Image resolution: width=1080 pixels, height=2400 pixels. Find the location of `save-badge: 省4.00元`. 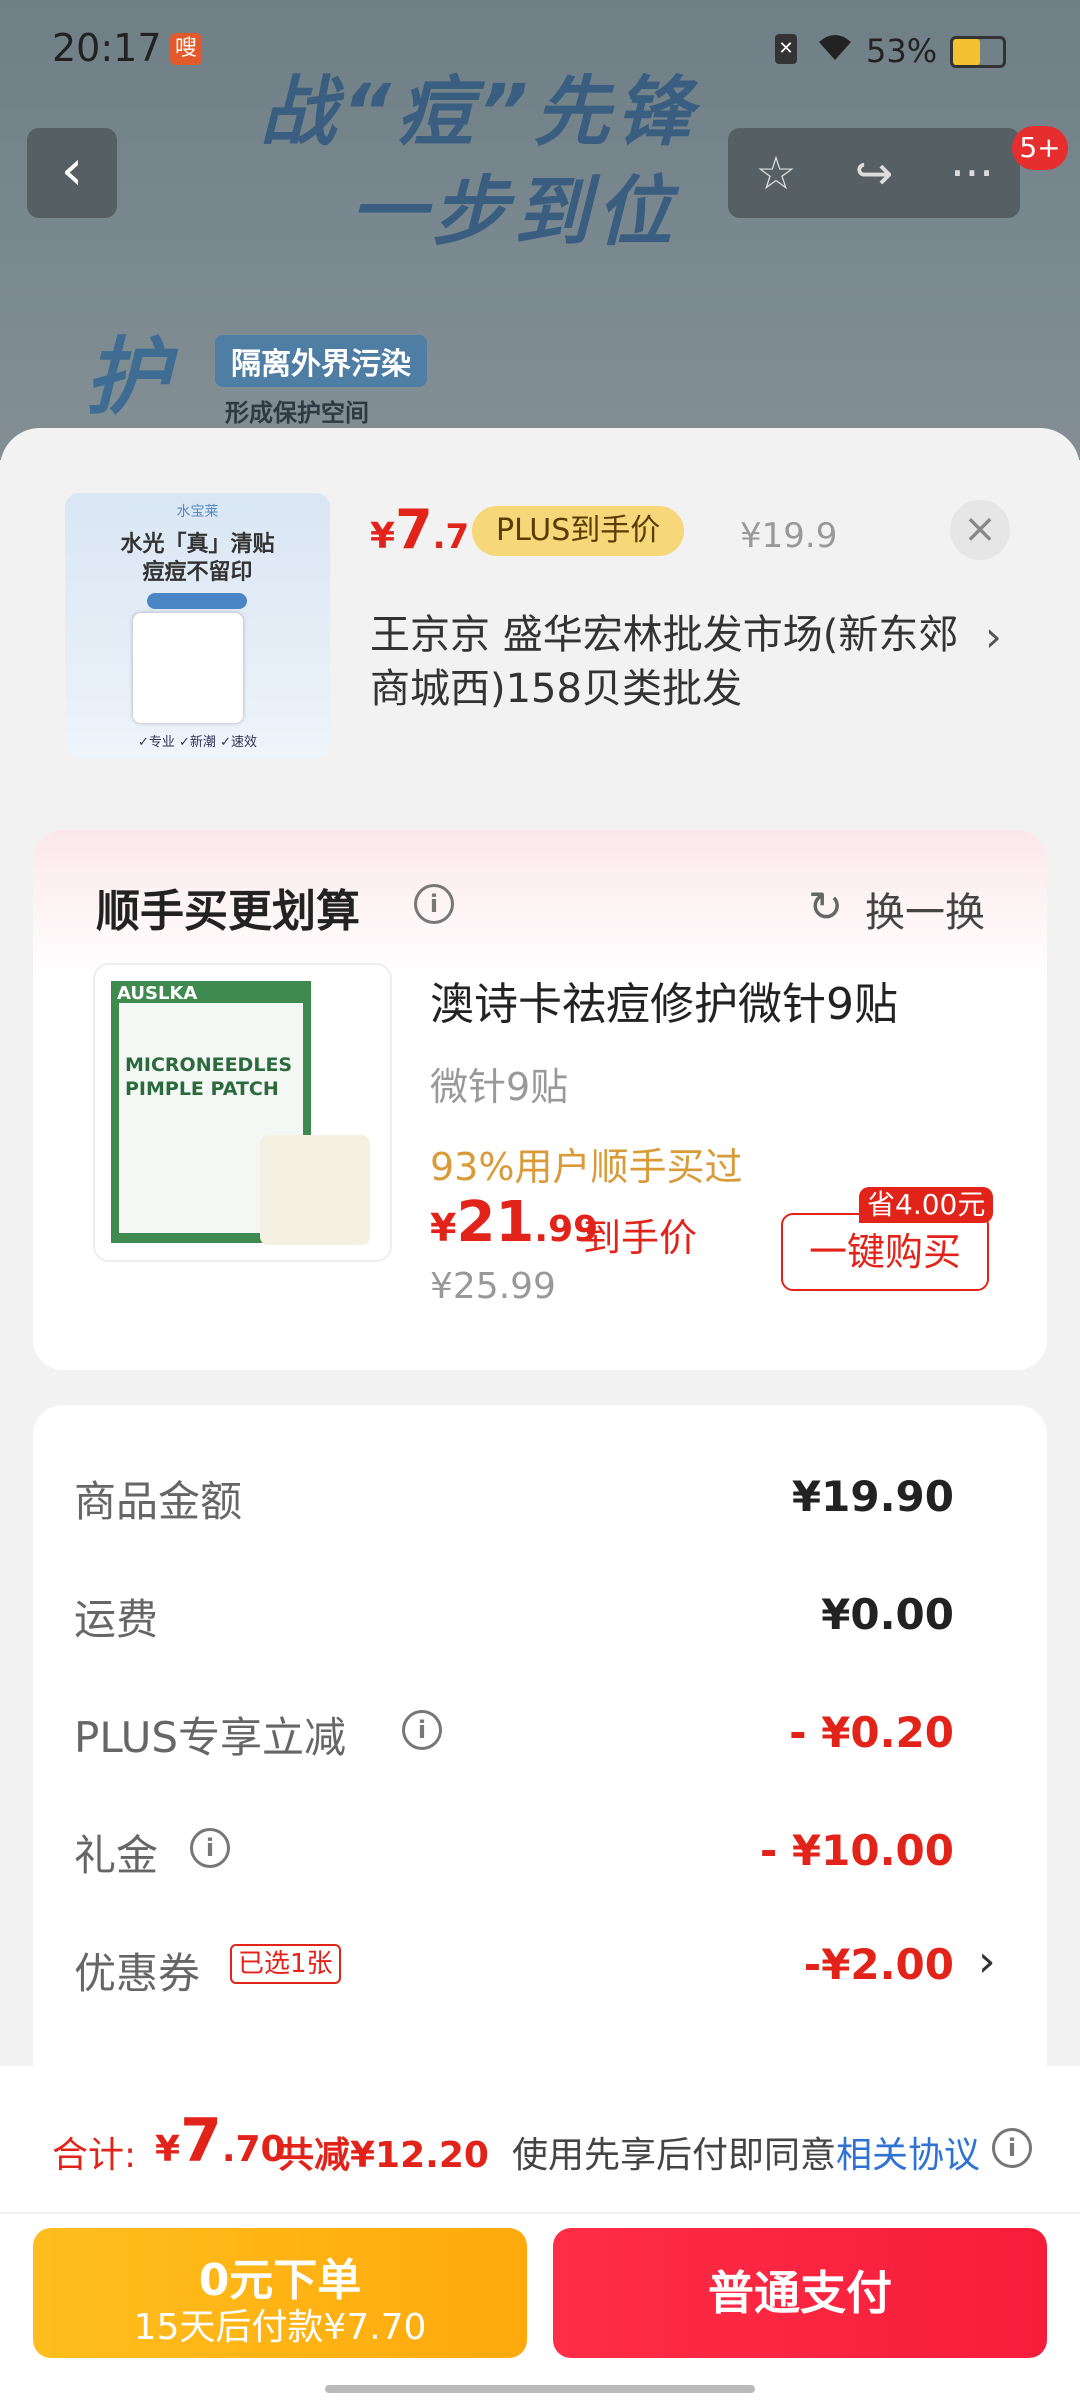

save-badge: 省4.00元 is located at coordinates (926, 1205).